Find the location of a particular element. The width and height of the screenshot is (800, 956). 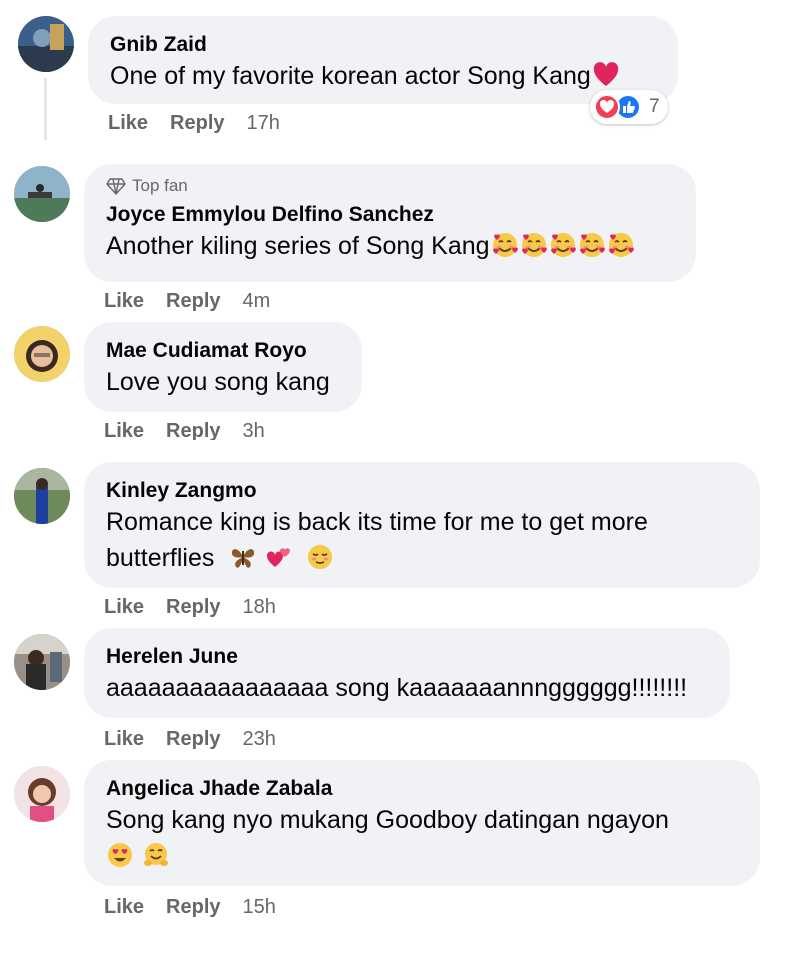

hugging-face-icon is located at coordinates (155, 854).